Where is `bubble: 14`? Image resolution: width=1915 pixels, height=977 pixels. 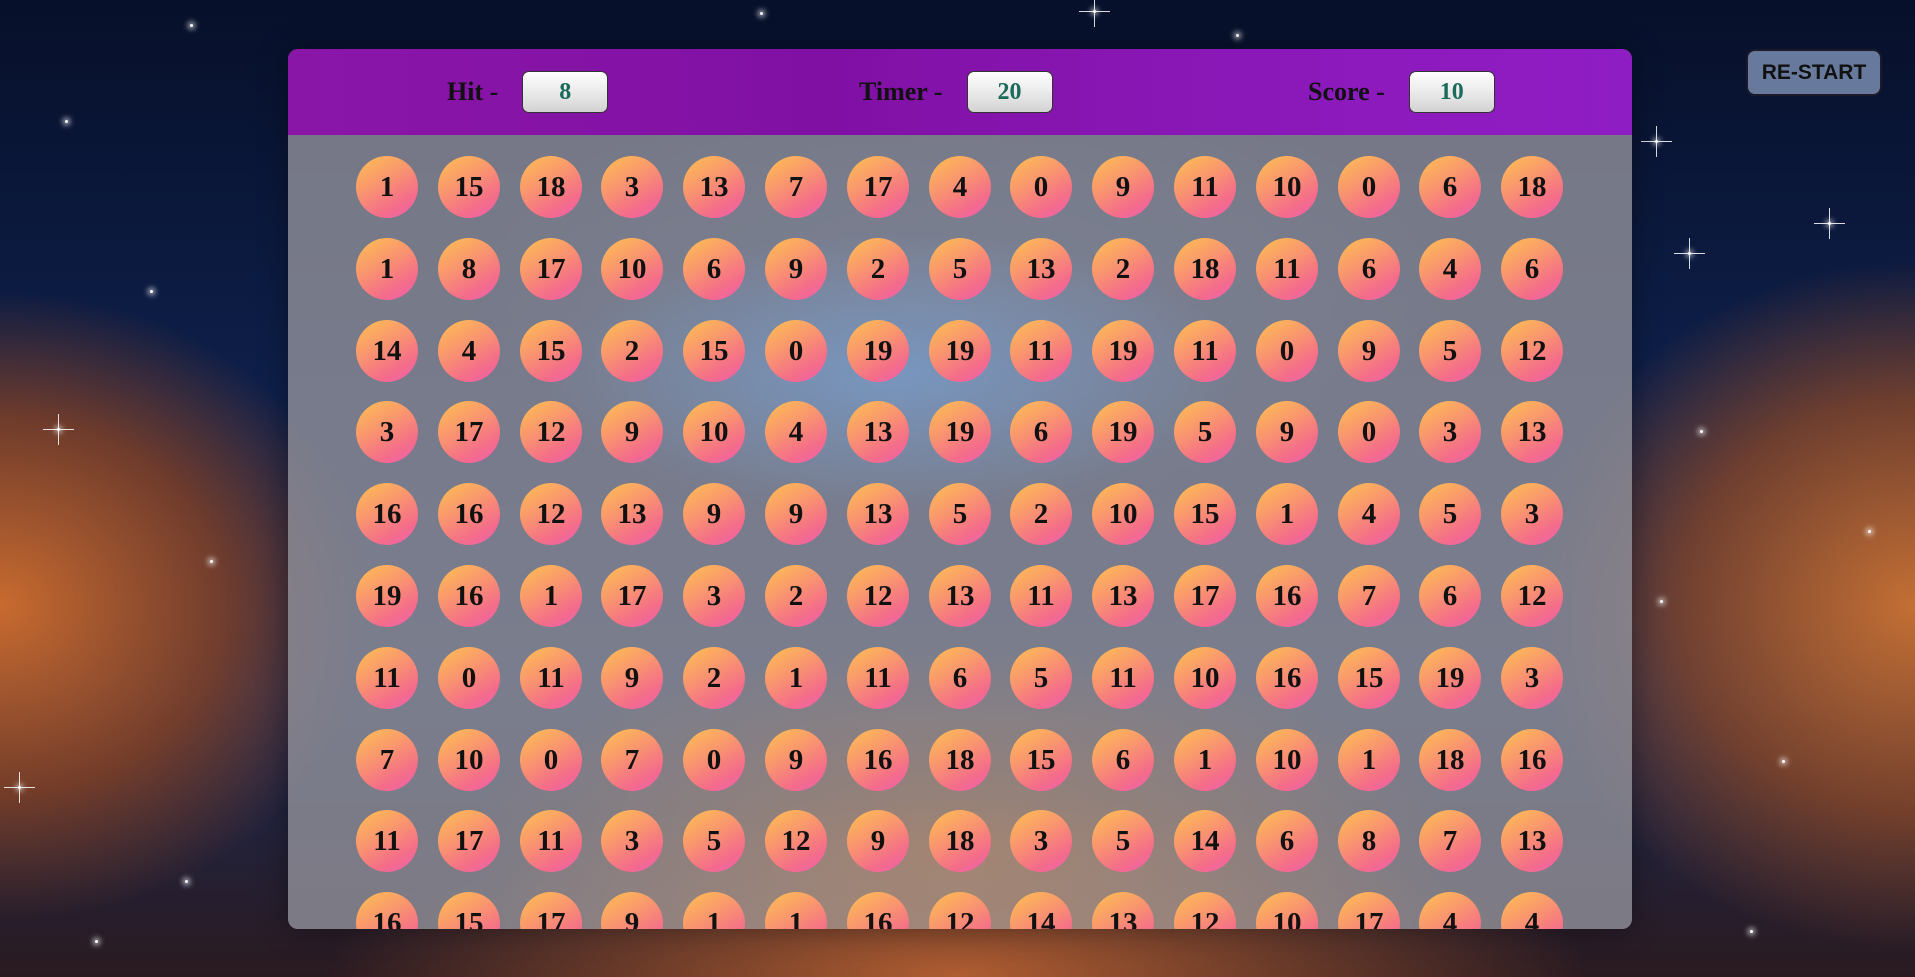 bubble: 14 is located at coordinates (1205, 841).